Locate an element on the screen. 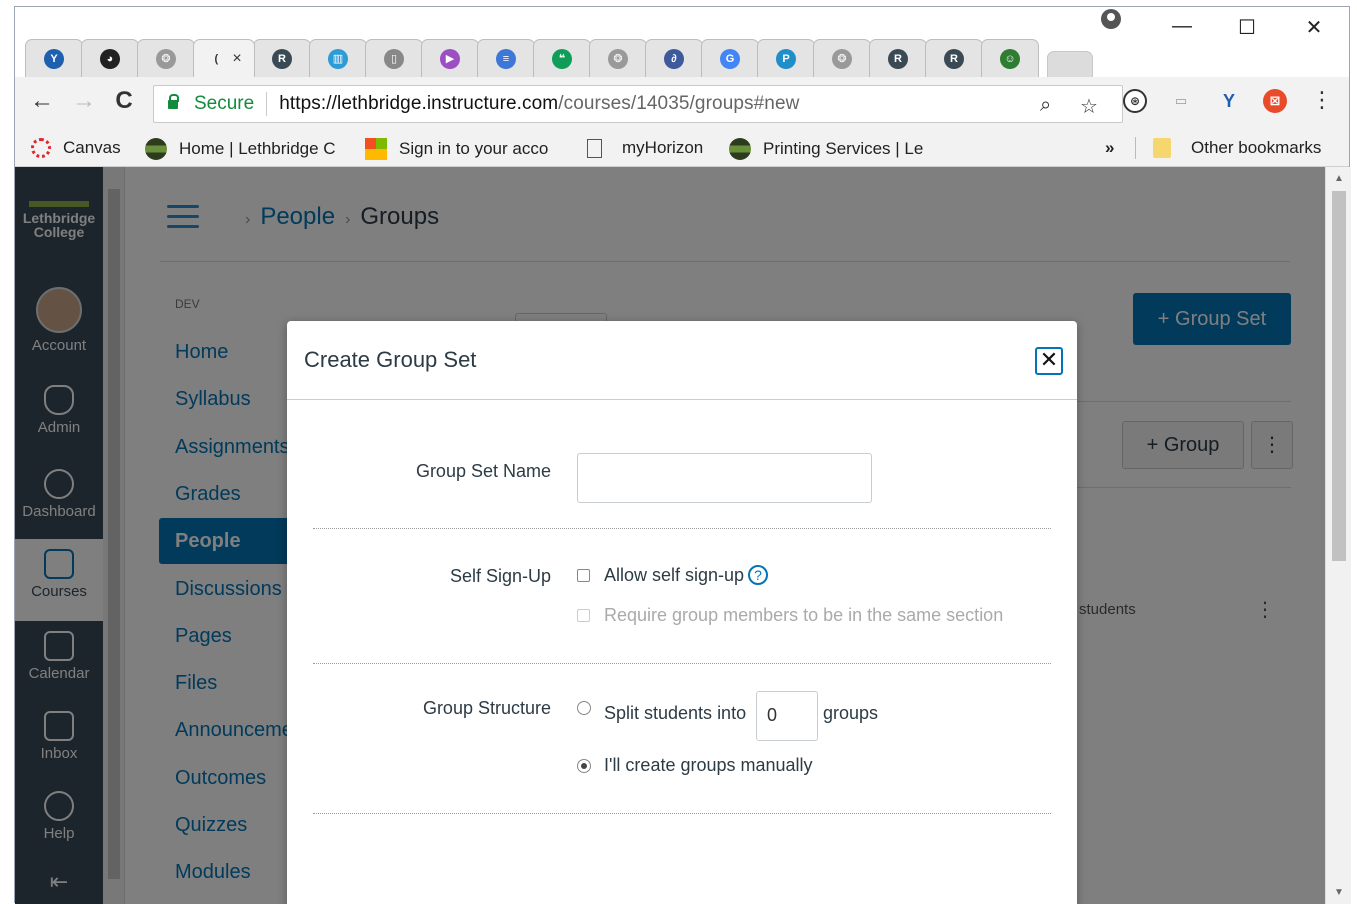 This screenshot has height=904, width=1357. new-tab-button is located at coordinates (1070, 64).